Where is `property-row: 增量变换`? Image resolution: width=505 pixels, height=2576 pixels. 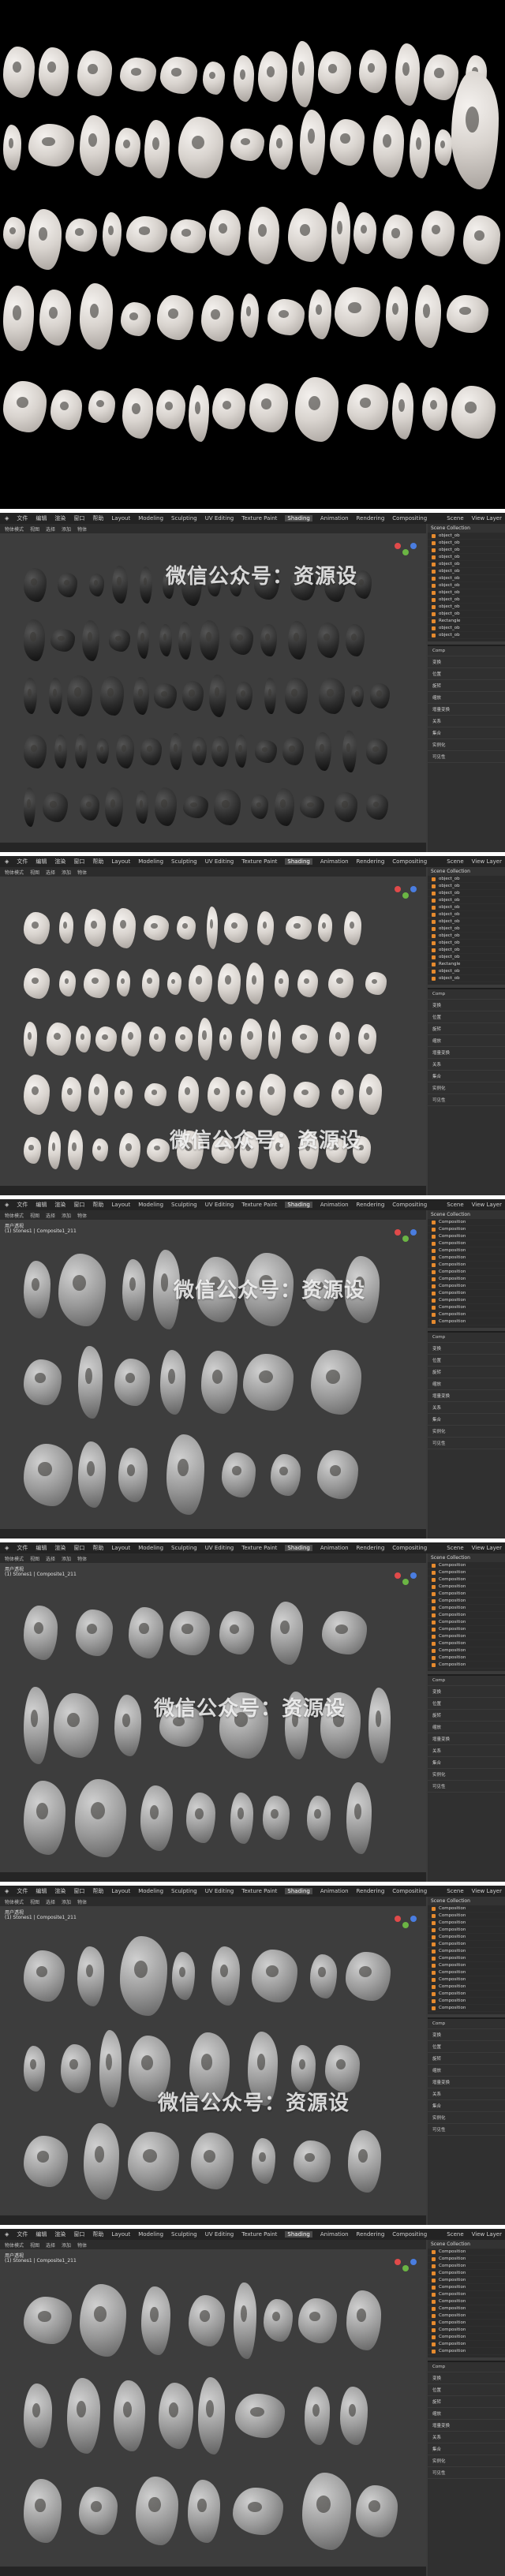
property-row: 增量变换 is located at coordinates (466, 710).